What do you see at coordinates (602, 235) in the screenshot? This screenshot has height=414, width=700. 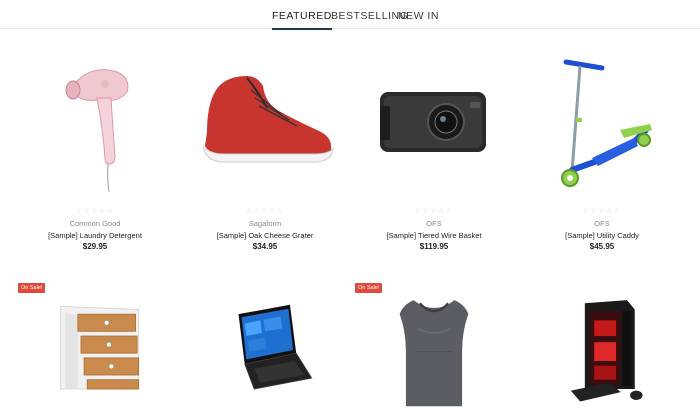 I see `product-name: [Sample] Utility Caddy` at bounding box center [602, 235].